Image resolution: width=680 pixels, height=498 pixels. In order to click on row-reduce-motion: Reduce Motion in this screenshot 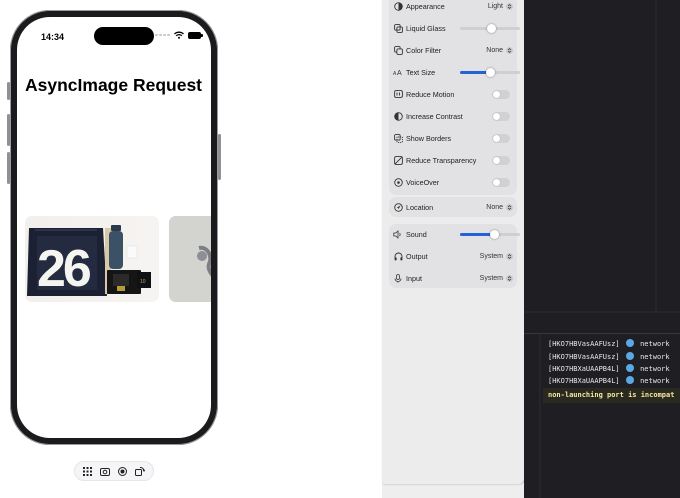, I will do `click(453, 94)`.